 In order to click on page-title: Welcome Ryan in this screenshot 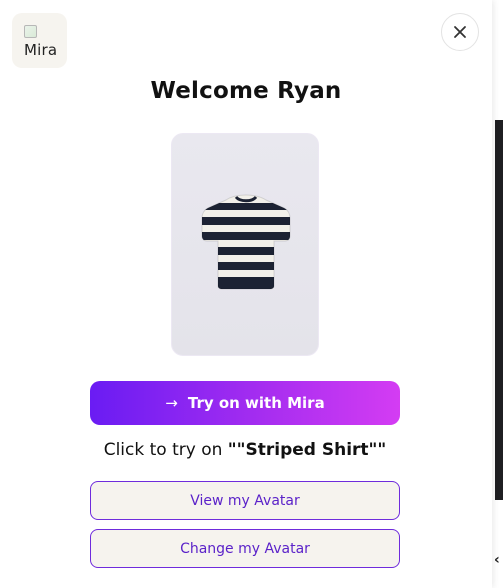, I will do `click(246, 91)`.